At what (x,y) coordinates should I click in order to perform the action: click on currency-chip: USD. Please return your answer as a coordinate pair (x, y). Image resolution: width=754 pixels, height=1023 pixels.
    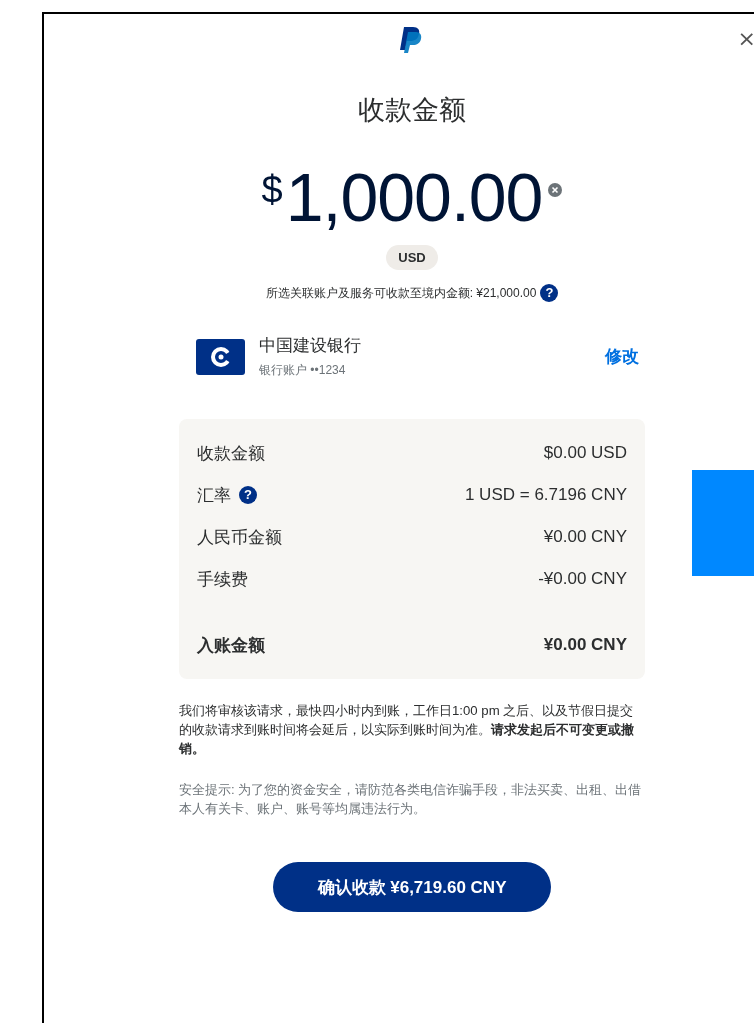
    Looking at the image, I should click on (412, 257).